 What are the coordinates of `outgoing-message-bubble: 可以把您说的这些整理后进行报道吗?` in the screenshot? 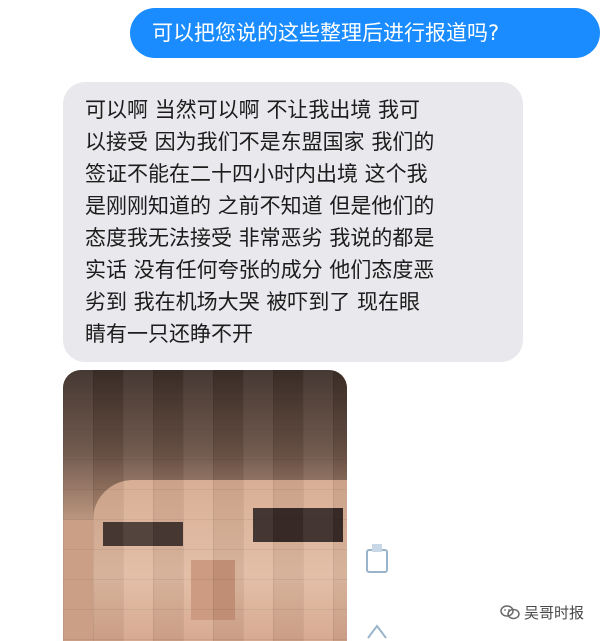 It's located at (365, 33).